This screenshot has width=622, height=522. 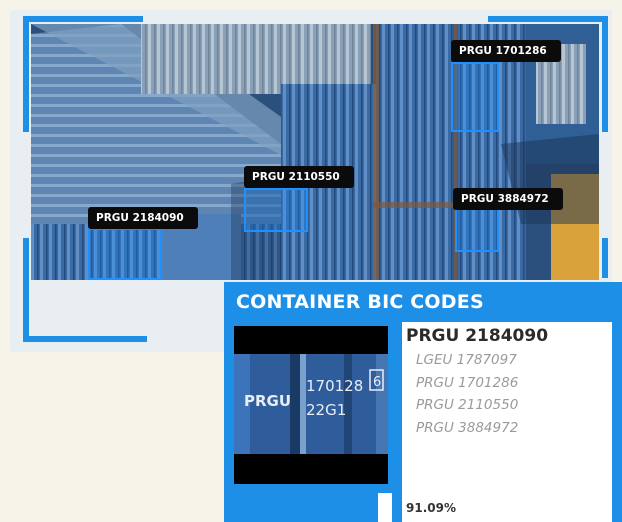 I want to click on container-code-closeup: PRGU 170128 22G1 6, so click(x=311, y=405).